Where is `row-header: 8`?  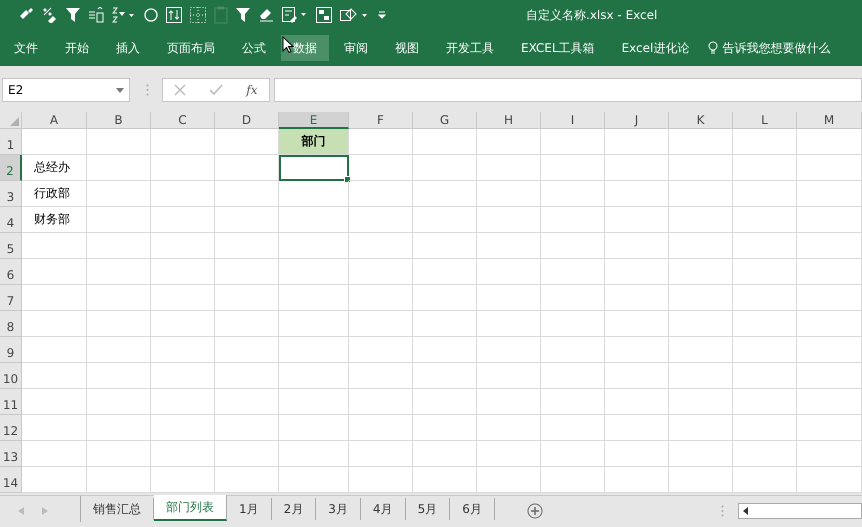
row-header: 8 is located at coordinates (11, 324).